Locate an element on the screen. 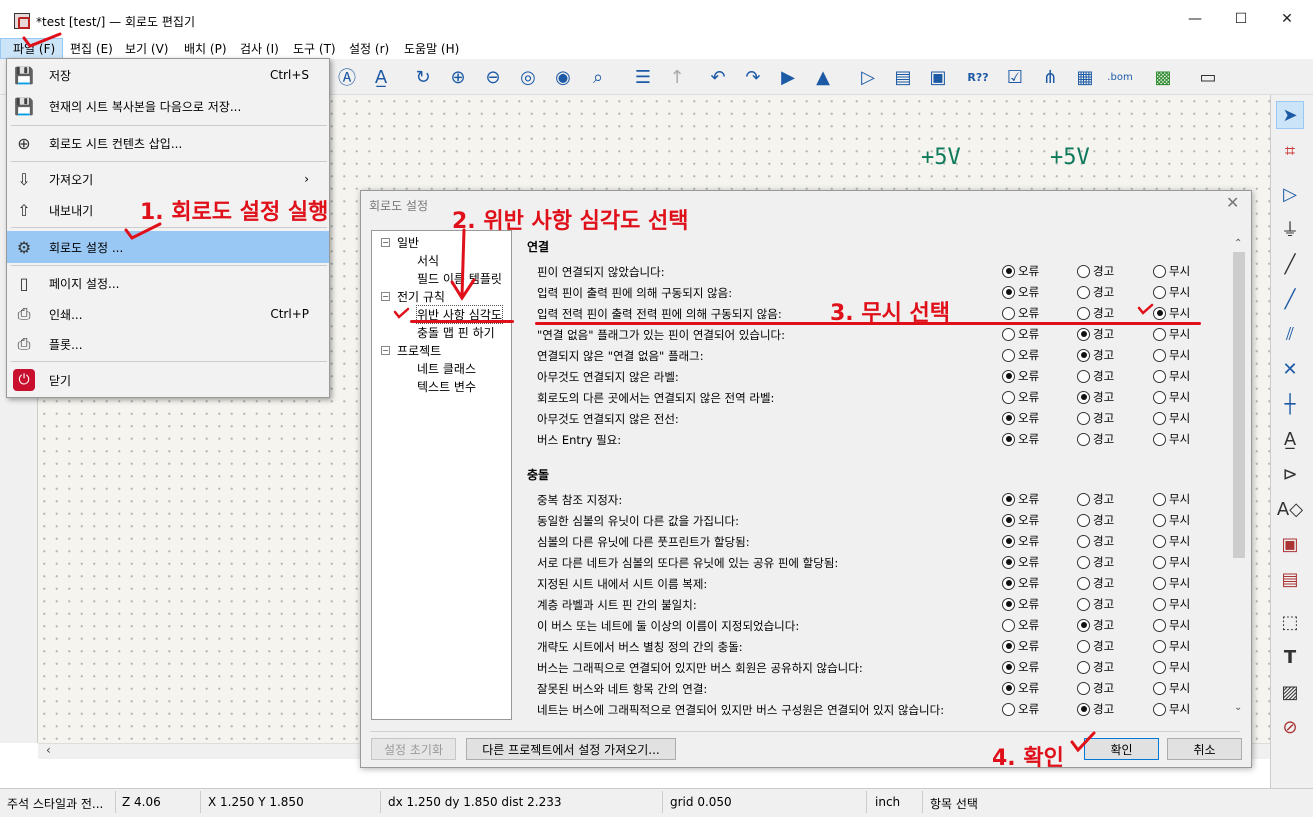 This screenshot has width=1313, height=817. tree-item: 프로젝트 is located at coordinates (419, 350).